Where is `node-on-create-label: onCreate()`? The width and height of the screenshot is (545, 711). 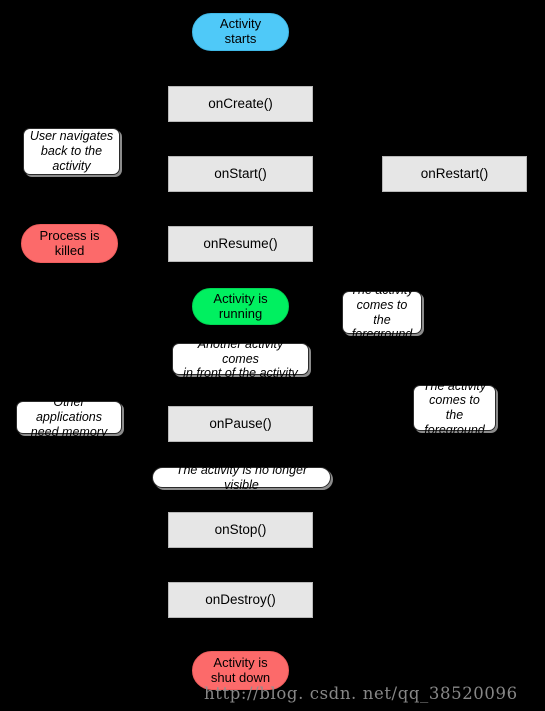
node-on-create-label: onCreate() is located at coordinates (240, 104).